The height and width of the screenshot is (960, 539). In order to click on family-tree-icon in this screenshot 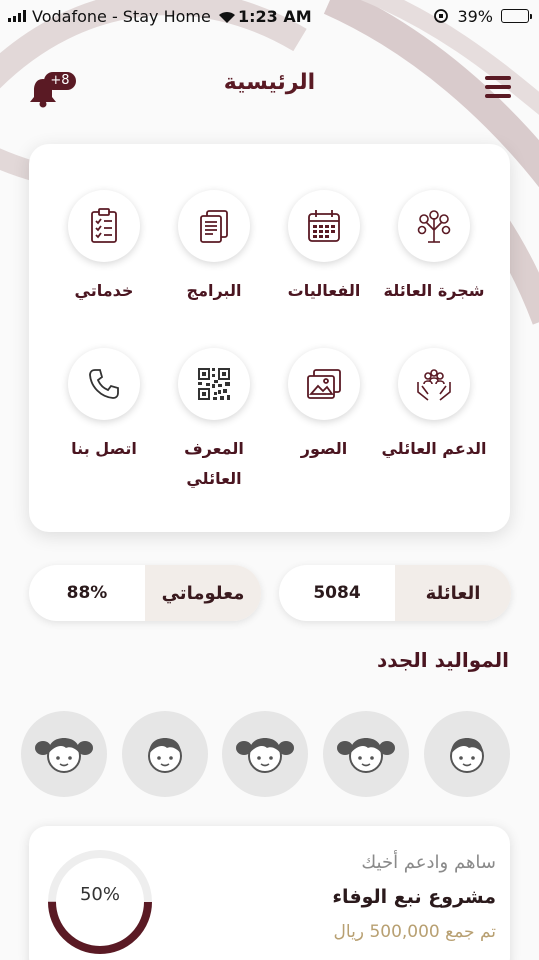, I will do `click(434, 226)`.